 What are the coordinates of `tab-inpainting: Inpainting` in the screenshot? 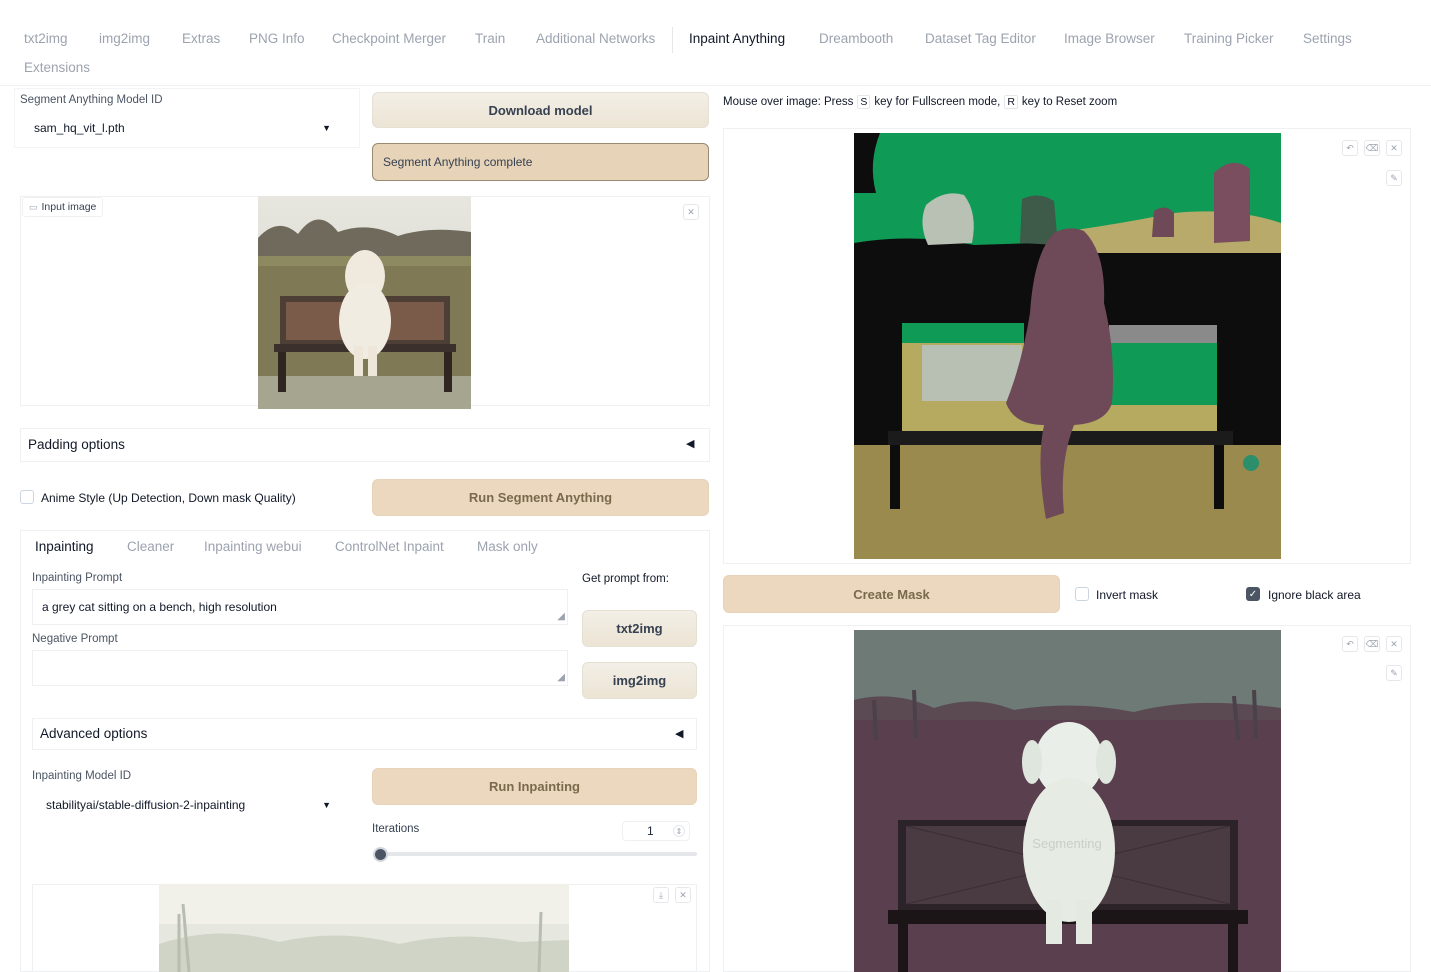 It's located at (64, 546).